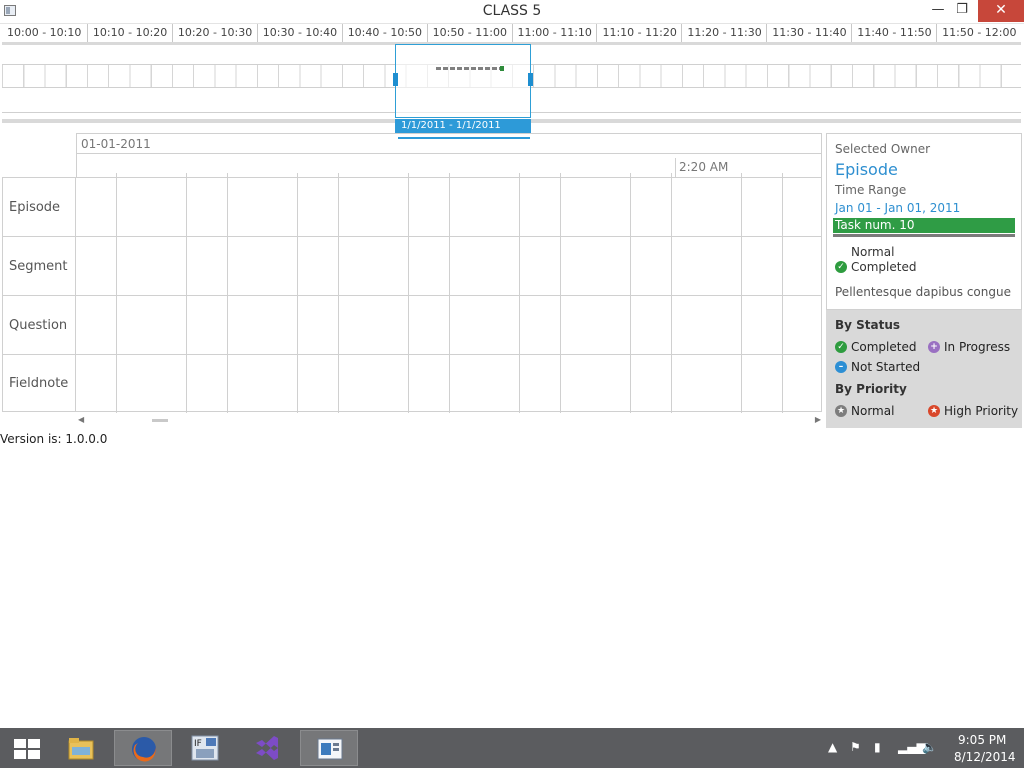 This screenshot has width=1024, height=768. What do you see at coordinates (412, 207) in the screenshot?
I see `gantt-row: Episode` at bounding box center [412, 207].